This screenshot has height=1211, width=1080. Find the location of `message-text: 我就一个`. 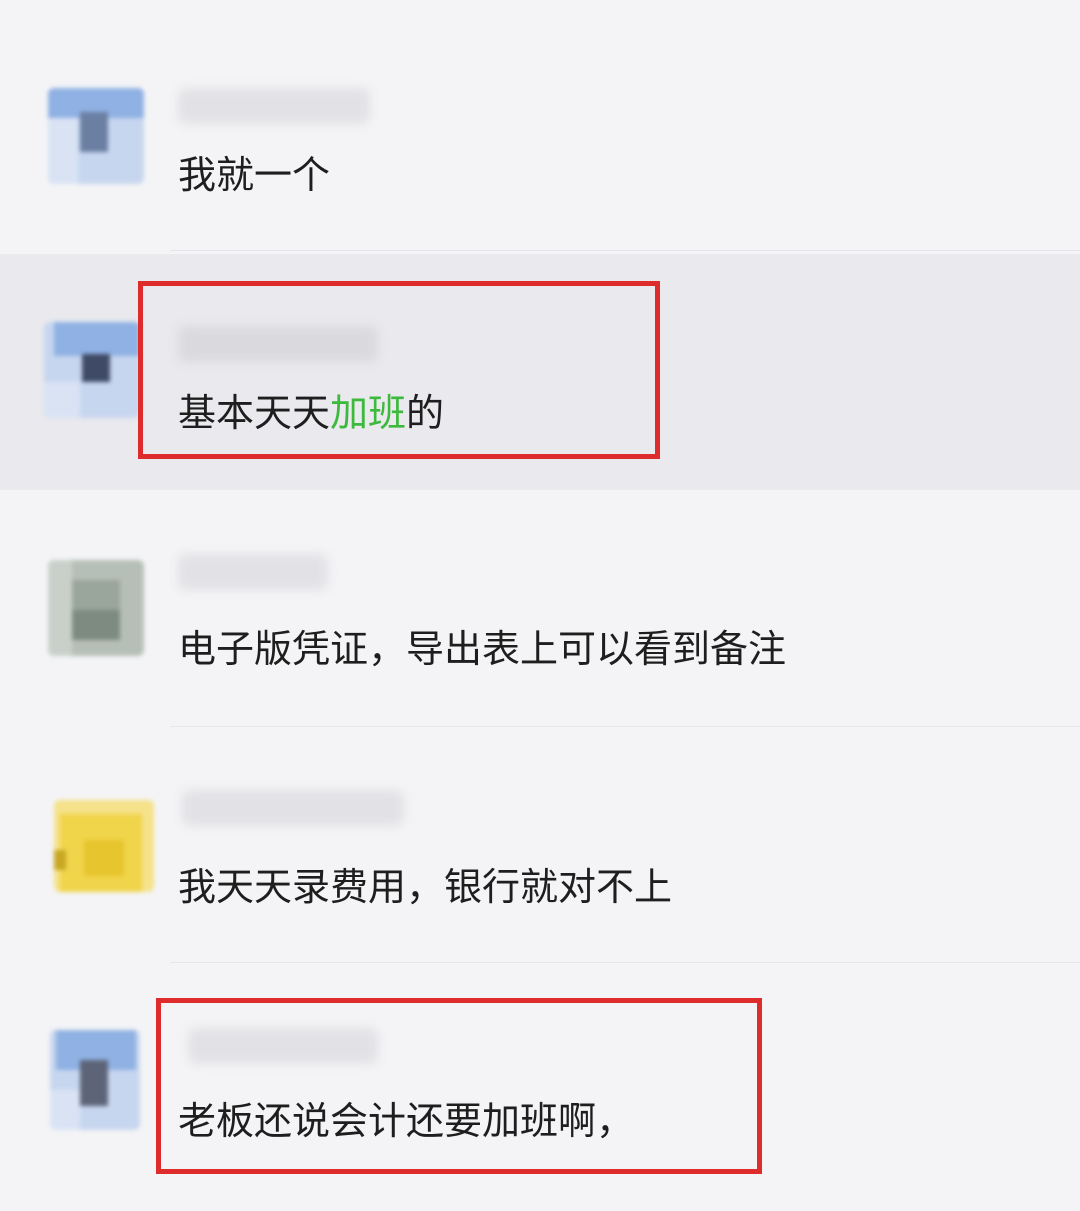

message-text: 我就一个 is located at coordinates (254, 175).